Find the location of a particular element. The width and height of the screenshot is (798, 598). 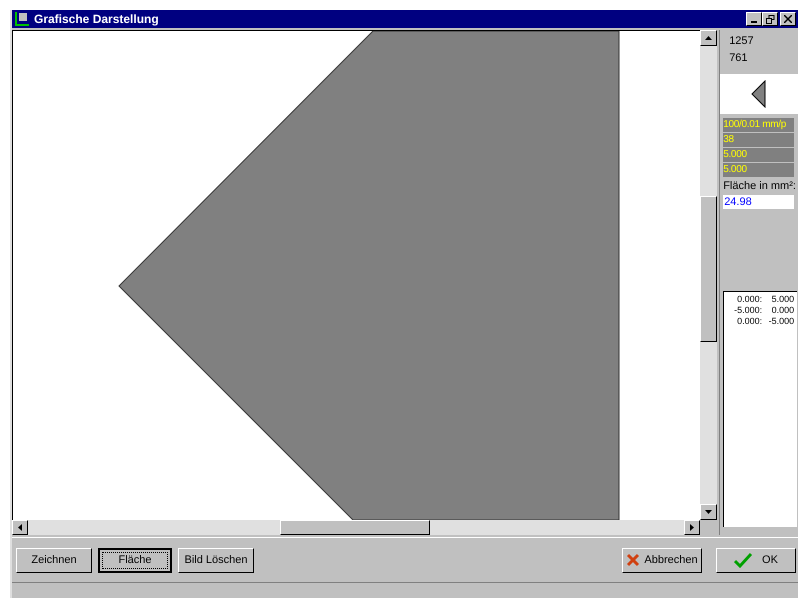

value-field: 100/0.01 mm/p is located at coordinates (758, 125).